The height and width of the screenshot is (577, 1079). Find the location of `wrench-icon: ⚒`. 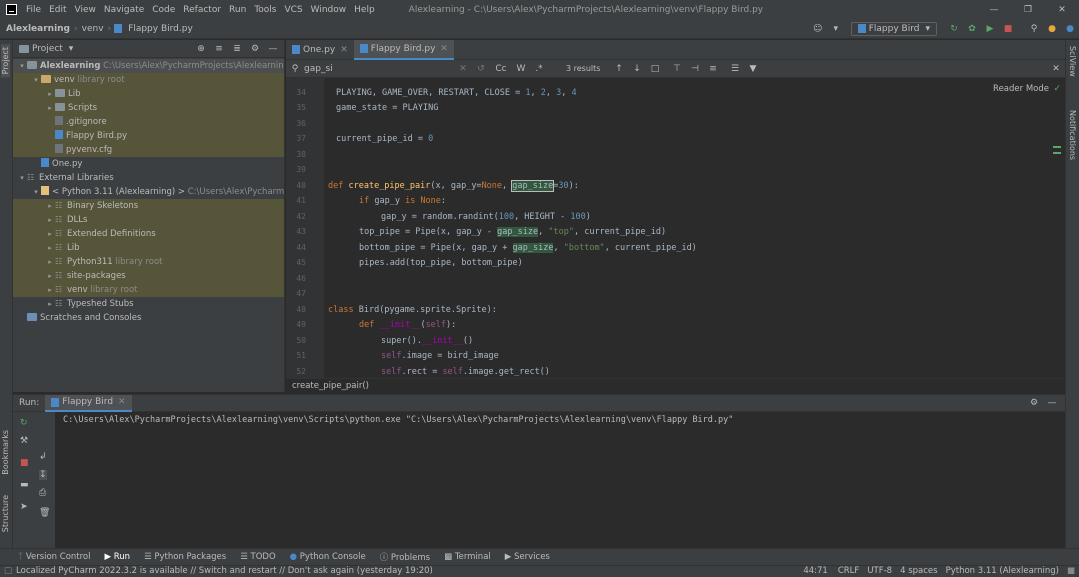

wrench-icon: ⚒ is located at coordinates (24, 441).